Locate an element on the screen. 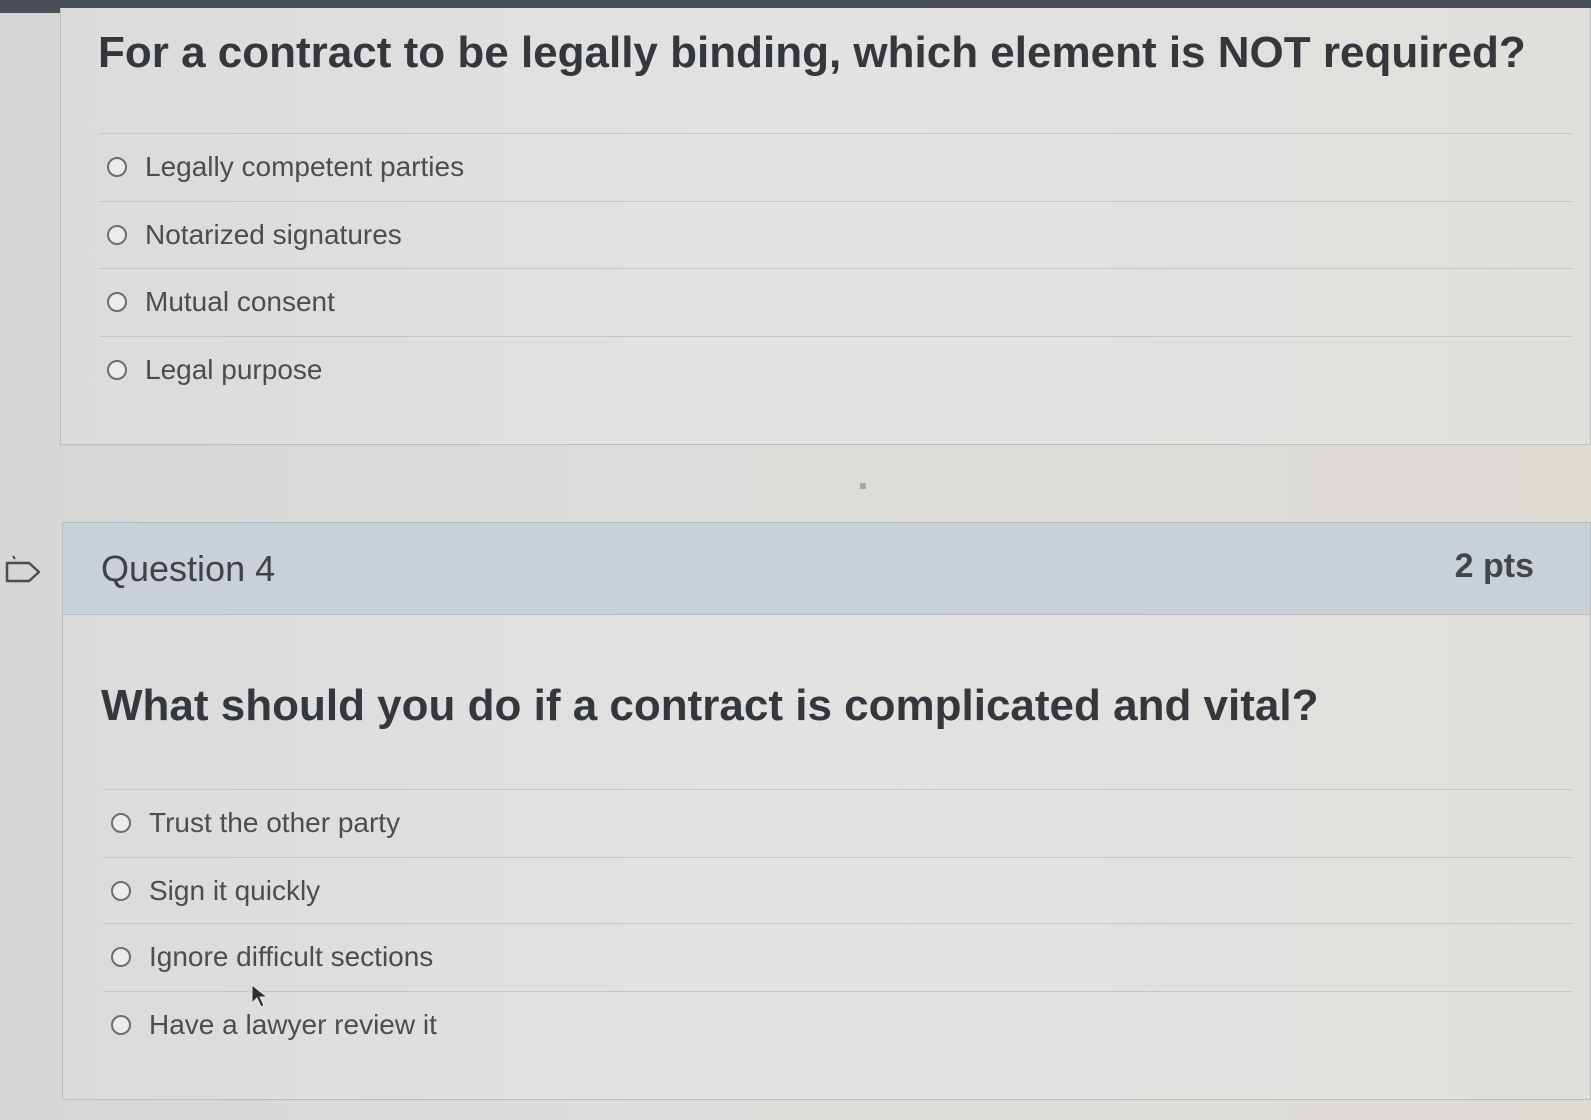  question-number: Question 4 is located at coordinates (188, 568).